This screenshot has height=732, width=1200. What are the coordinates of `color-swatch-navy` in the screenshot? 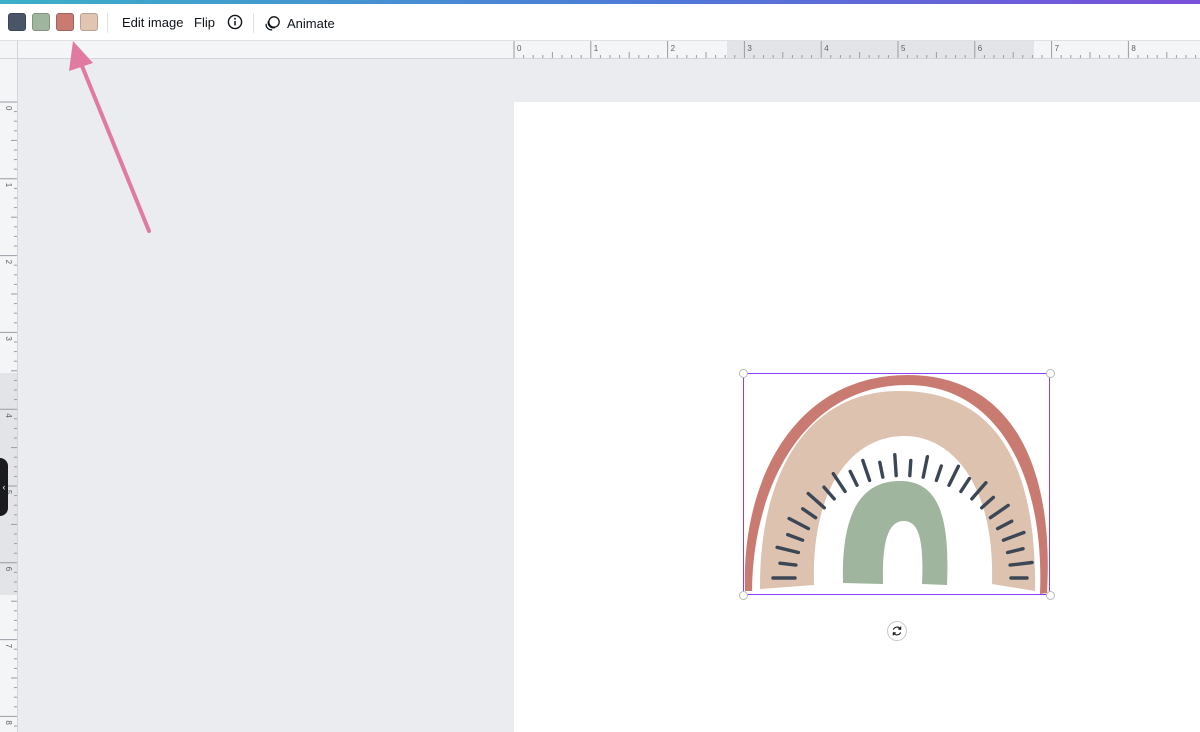 It's located at (17, 22).